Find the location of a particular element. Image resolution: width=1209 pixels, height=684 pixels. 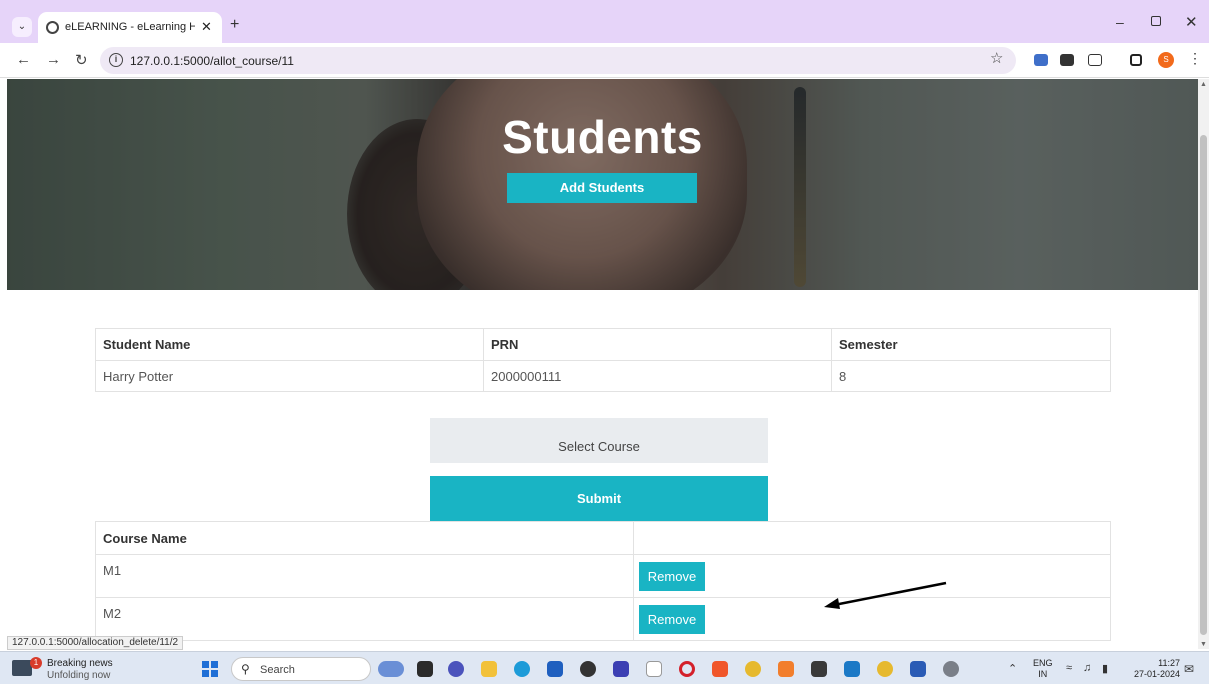

annotation-arrow-icon is located at coordinates (885, 595).